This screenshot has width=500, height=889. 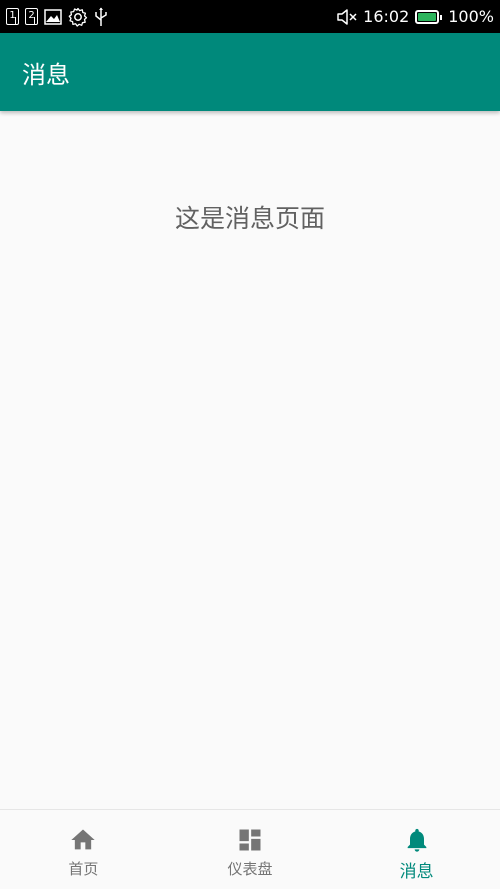 What do you see at coordinates (386, 16) in the screenshot?
I see `clock: 16:02` at bounding box center [386, 16].